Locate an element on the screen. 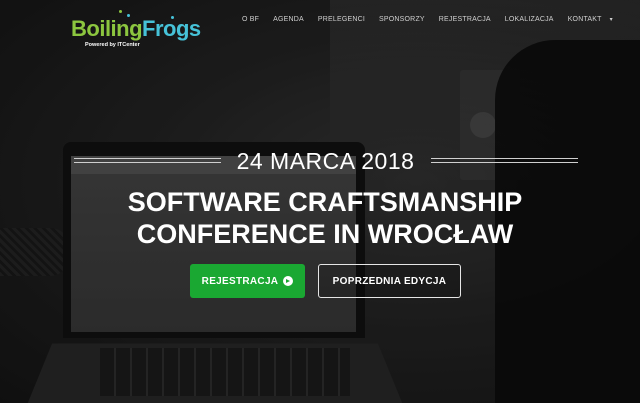 The image size is (640, 403). nav-item-o-bf: O BF is located at coordinates (250, 22).